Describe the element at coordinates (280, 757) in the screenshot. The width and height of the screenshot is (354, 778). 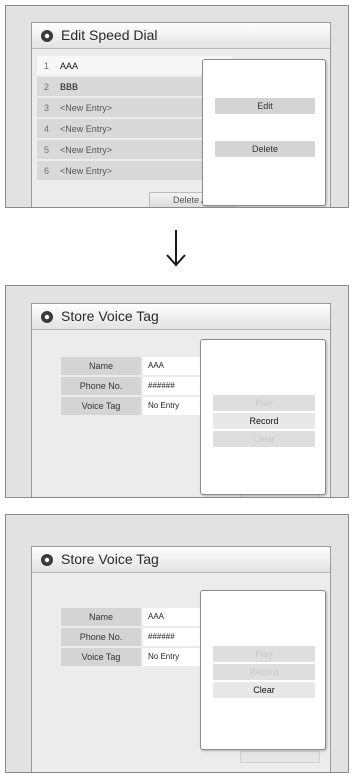
I see `ok-button` at that location.